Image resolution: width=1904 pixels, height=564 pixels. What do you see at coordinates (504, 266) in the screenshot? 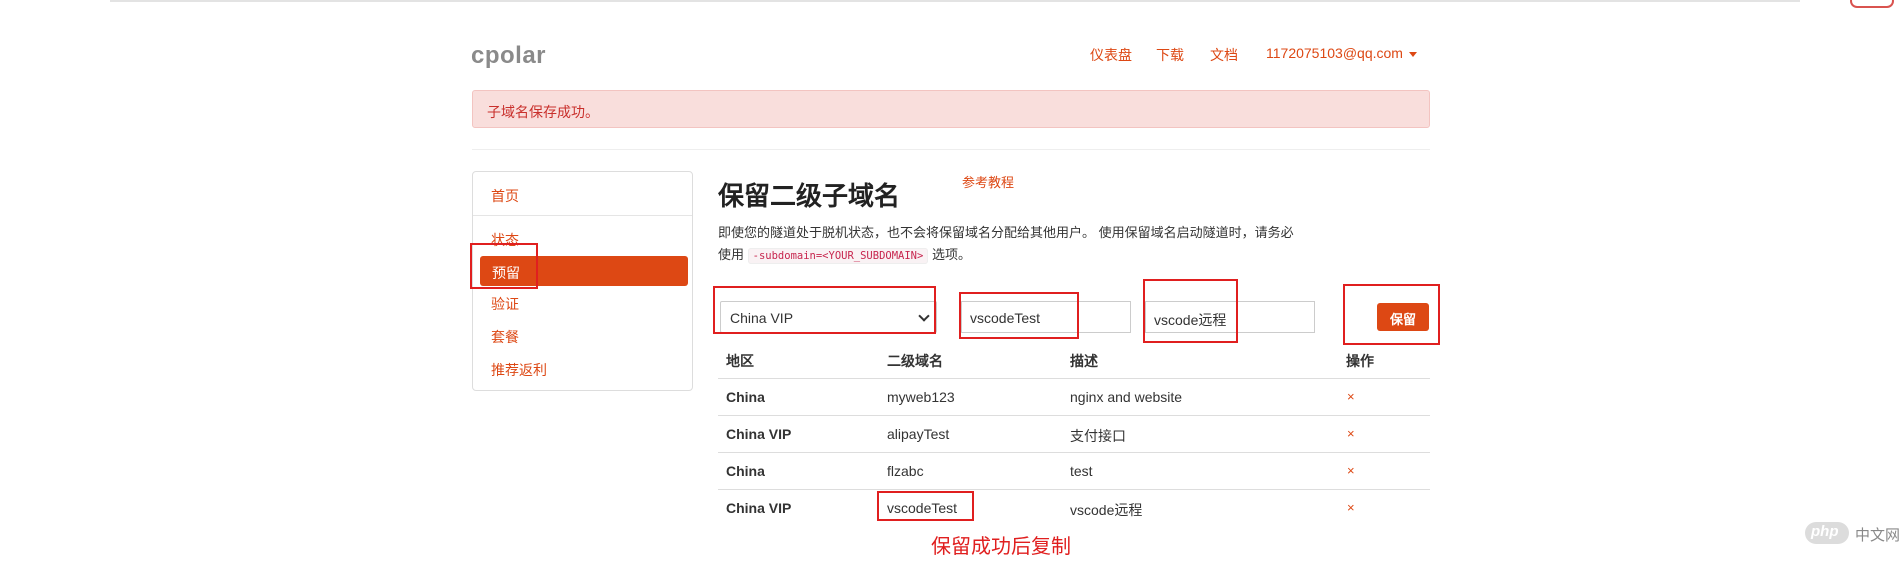
I see `highlight-box-reserve` at bounding box center [504, 266].